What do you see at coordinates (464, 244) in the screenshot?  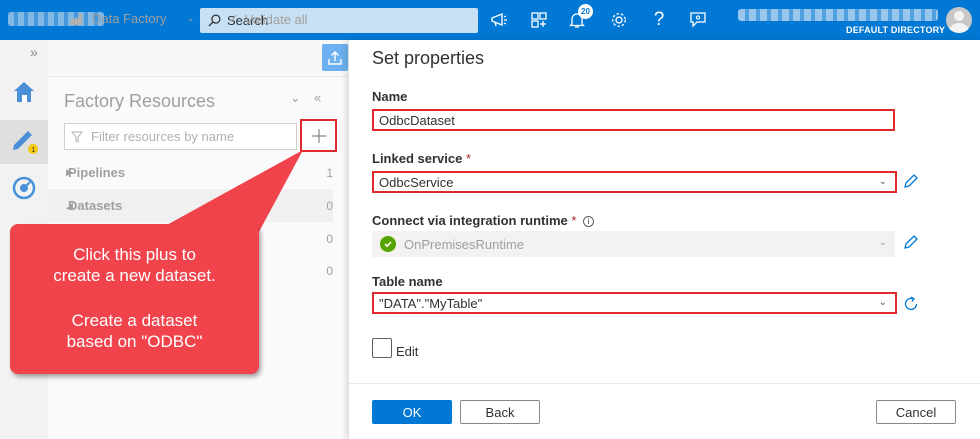 I see `runtime-value: OnPremisesRuntime` at bounding box center [464, 244].